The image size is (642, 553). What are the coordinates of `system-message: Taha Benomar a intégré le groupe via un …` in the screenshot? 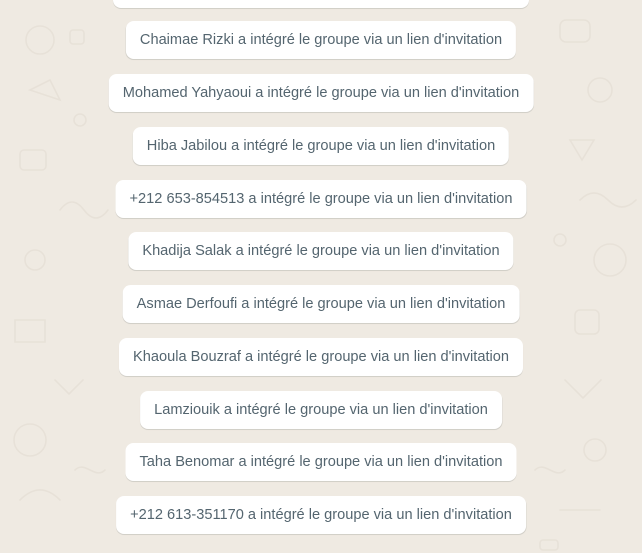 It's located at (321, 462).